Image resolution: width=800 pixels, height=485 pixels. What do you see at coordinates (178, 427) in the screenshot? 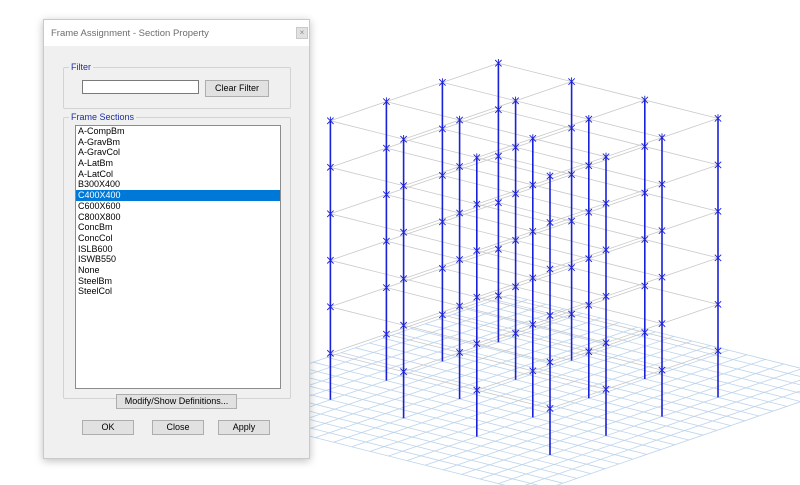
I see `close-button: Close` at bounding box center [178, 427].